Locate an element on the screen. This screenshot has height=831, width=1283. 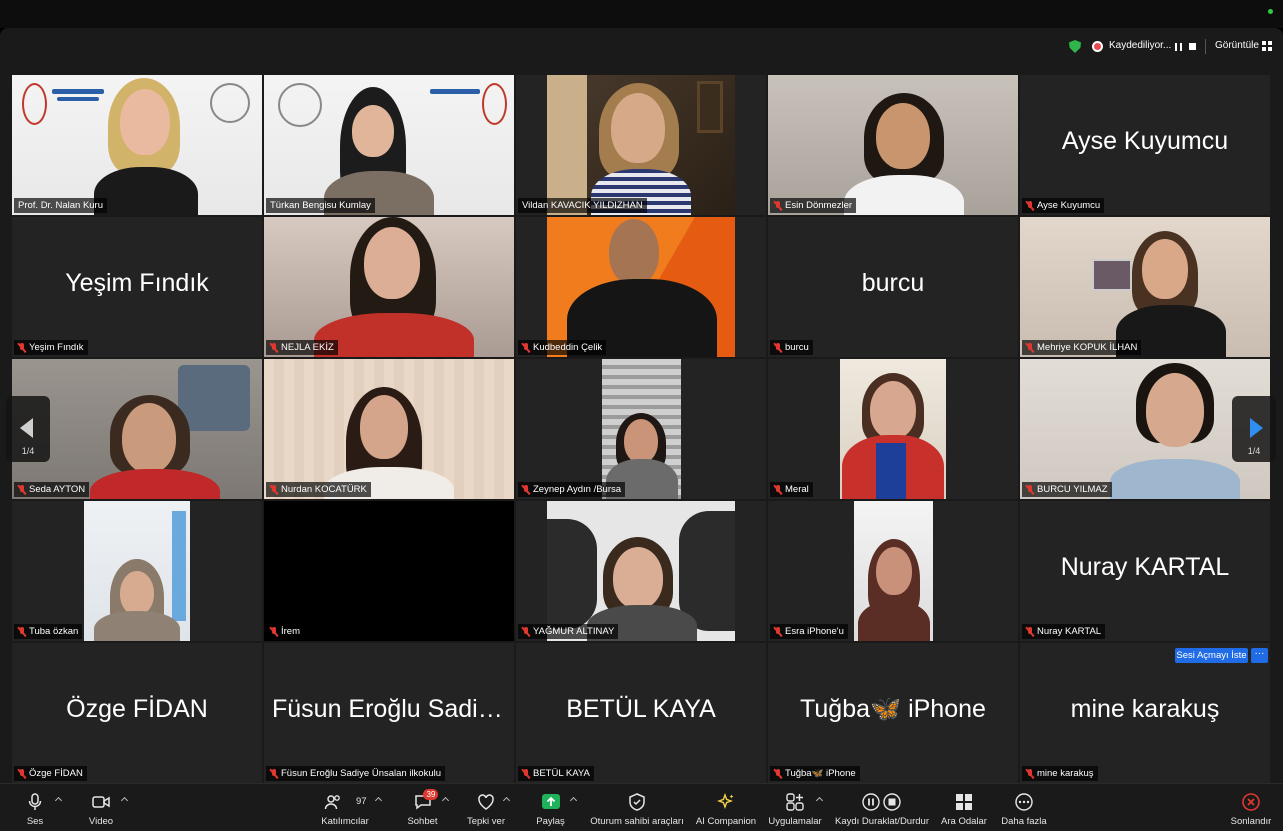
participant-display-name: Özge FİDAN is located at coordinates (137, 709).